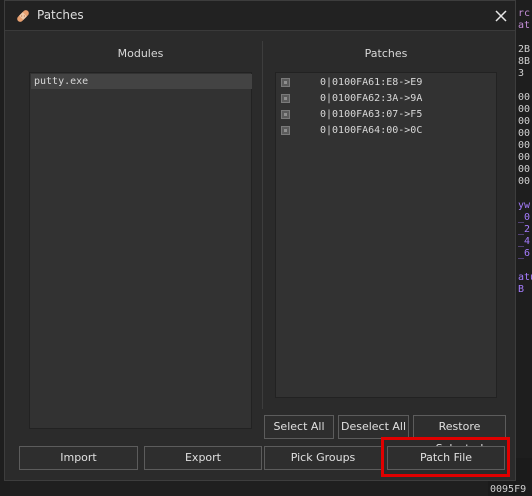 The width and height of the screenshot is (532, 496). What do you see at coordinates (521, 73) in the screenshot?
I see `background-code-text: 3` at bounding box center [521, 73].